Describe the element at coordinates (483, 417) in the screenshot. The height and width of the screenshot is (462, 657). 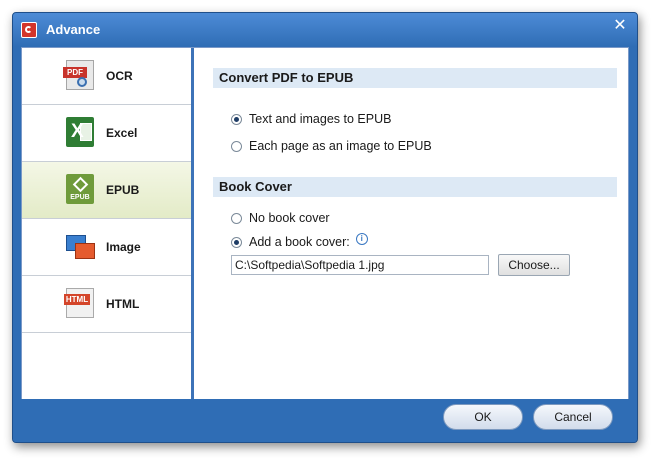
I see `ok-button: OK` at that location.